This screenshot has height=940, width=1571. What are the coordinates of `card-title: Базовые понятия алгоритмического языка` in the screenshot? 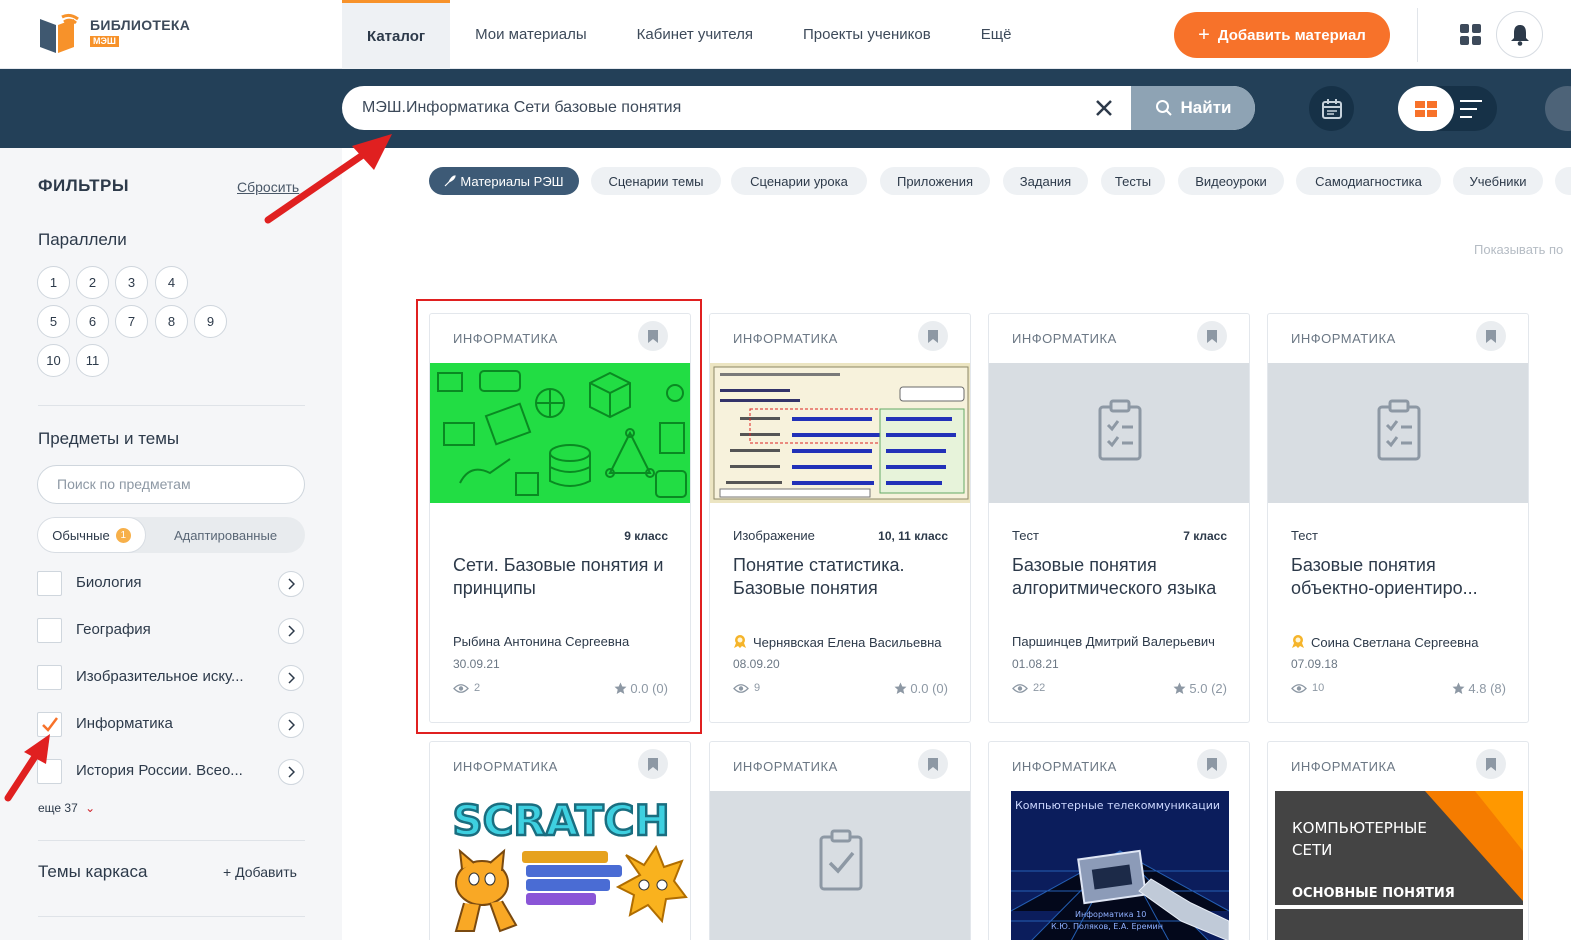 It's located at (1122, 577).